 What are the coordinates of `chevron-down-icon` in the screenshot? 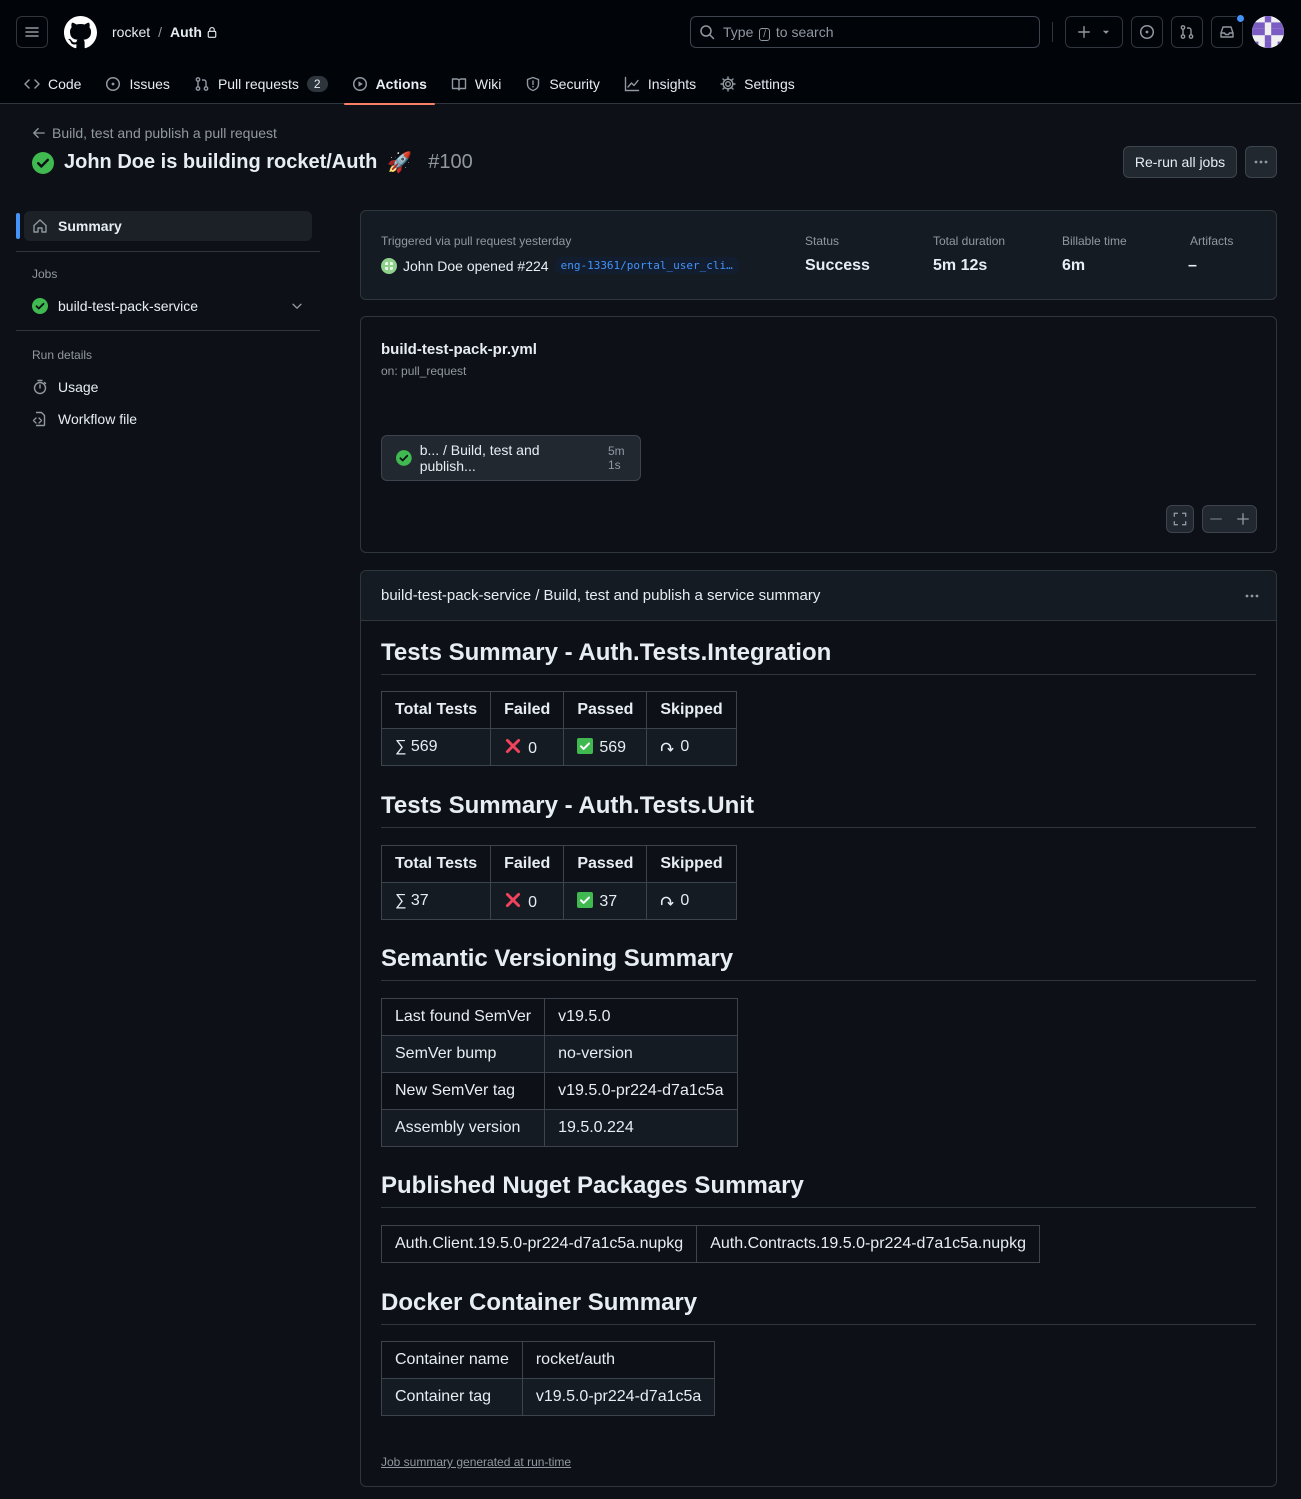 It's located at (297, 306).